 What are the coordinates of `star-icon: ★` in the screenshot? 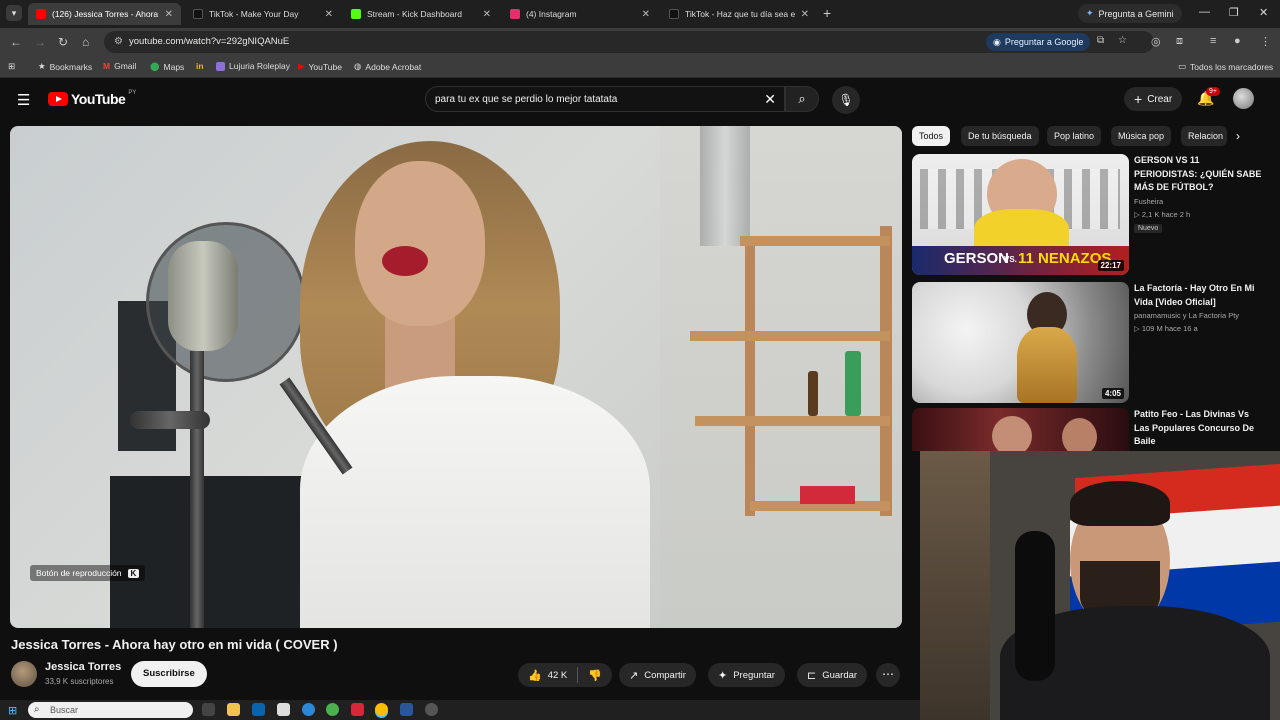 It's located at (42, 66).